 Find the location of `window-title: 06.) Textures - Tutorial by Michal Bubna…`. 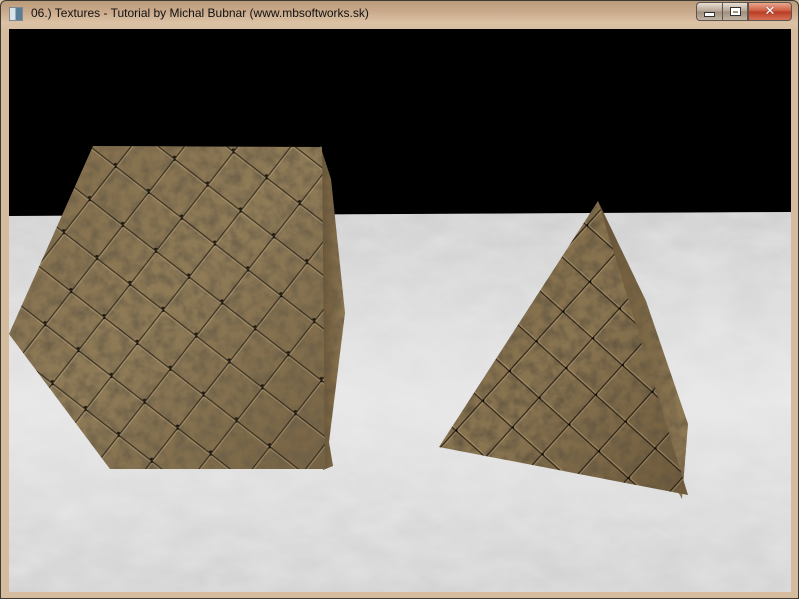

window-title: 06.) Textures - Tutorial by Michal Bubna… is located at coordinates (200, 13).